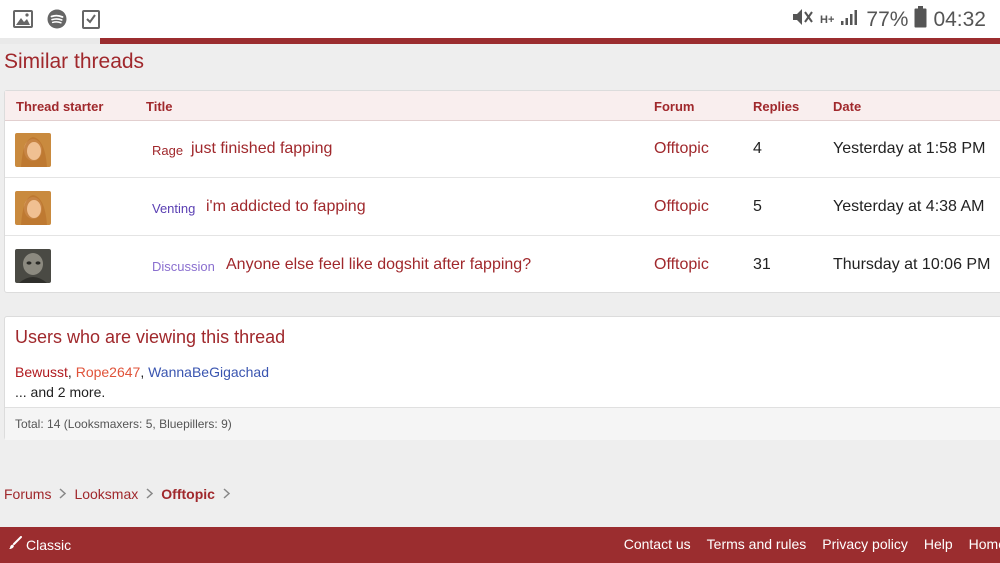 The height and width of the screenshot is (563, 1000). What do you see at coordinates (938, 544) in the screenshot?
I see `footer-link-help: Help` at bounding box center [938, 544].